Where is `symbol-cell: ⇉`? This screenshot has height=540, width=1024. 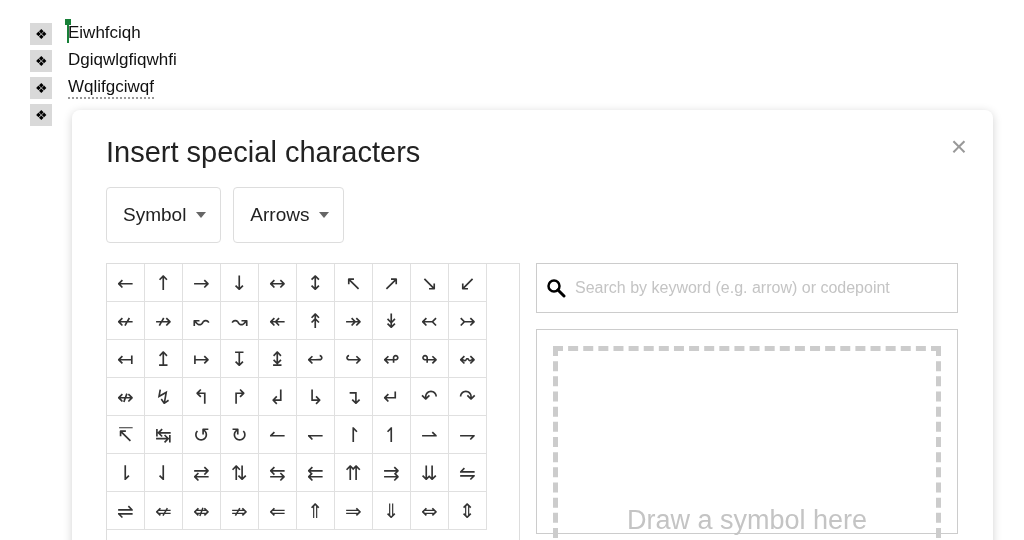
symbol-cell: ⇉ is located at coordinates (392, 473).